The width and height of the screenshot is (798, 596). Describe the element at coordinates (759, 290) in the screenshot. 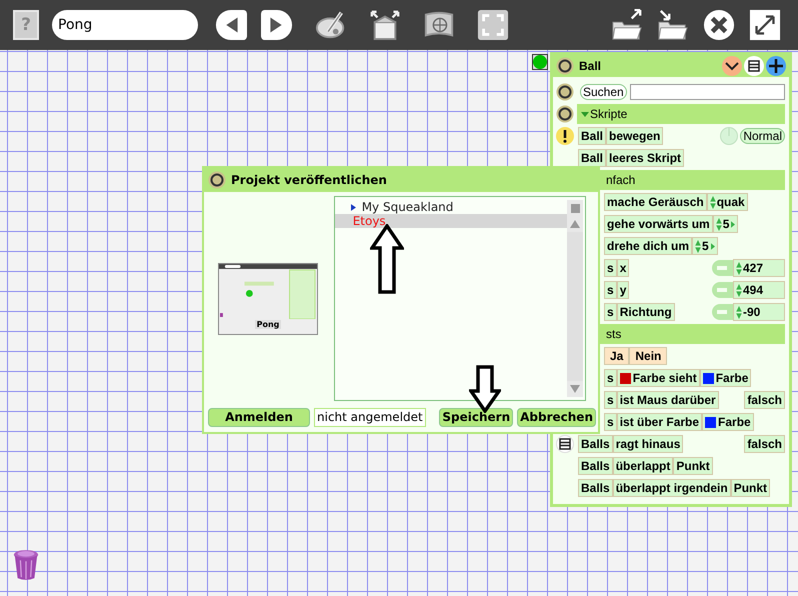

I see `value-readout: 494` at that location.